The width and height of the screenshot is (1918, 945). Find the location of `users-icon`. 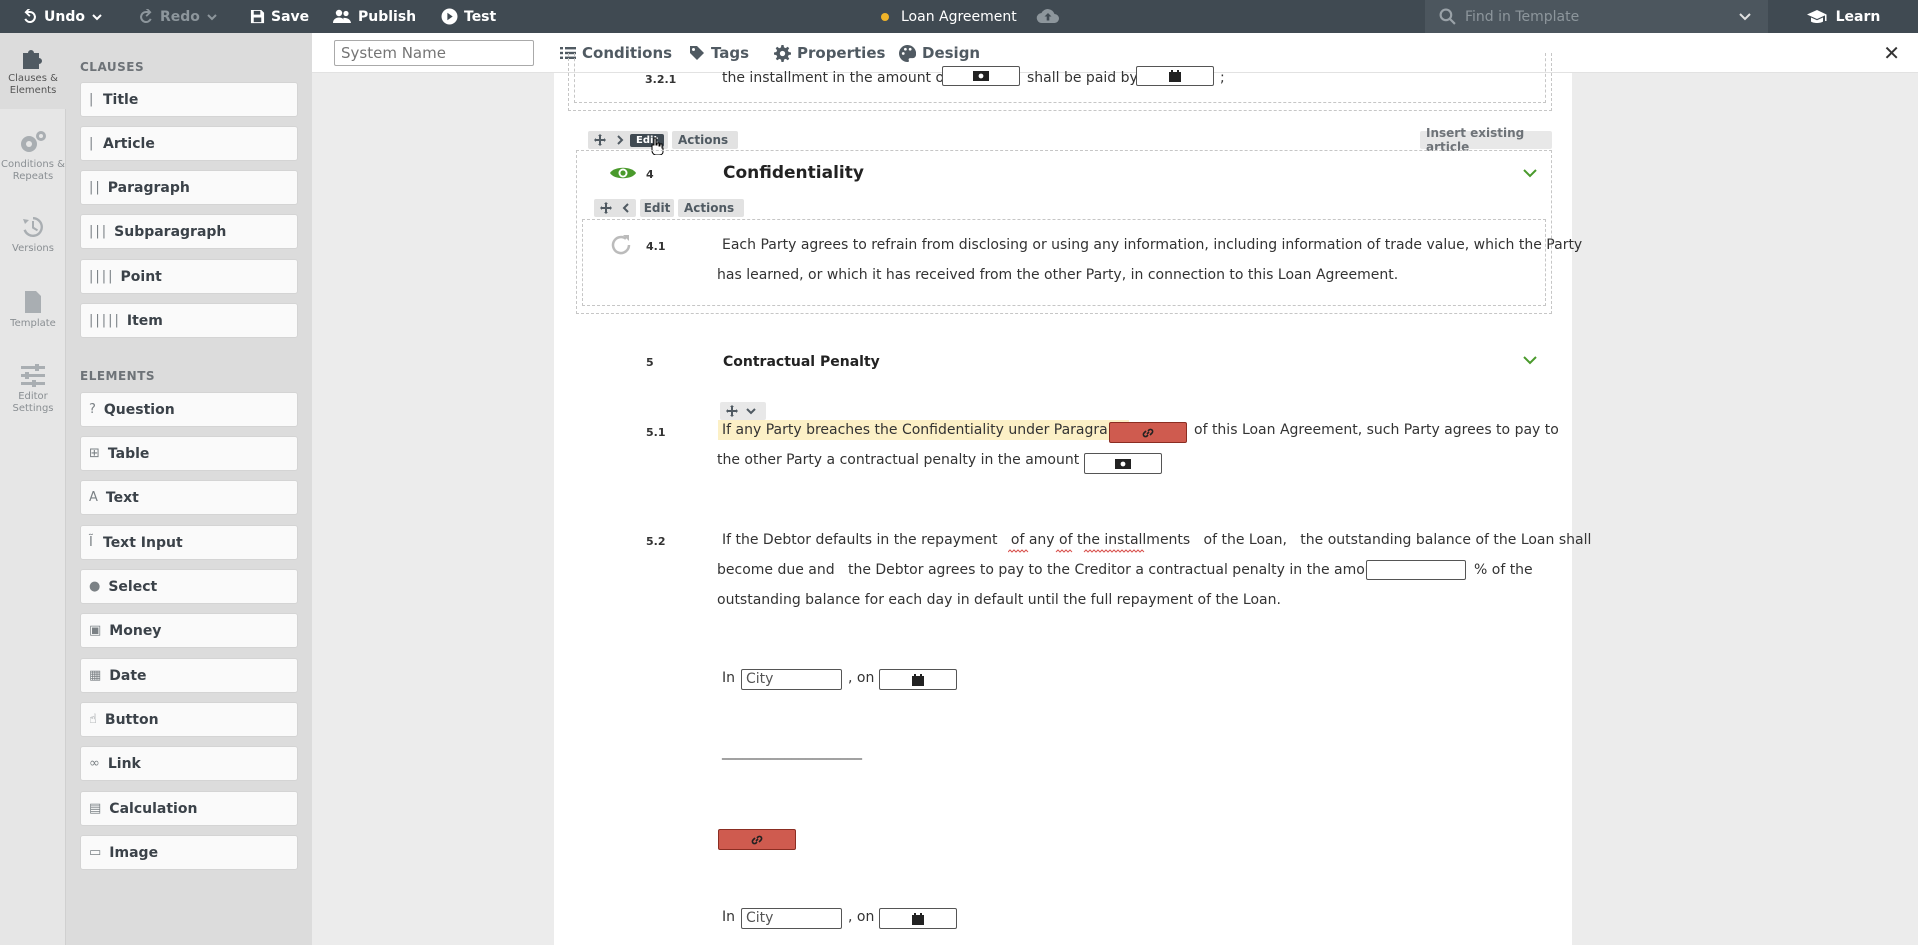

users-icon is located at coordinates (342, 16).